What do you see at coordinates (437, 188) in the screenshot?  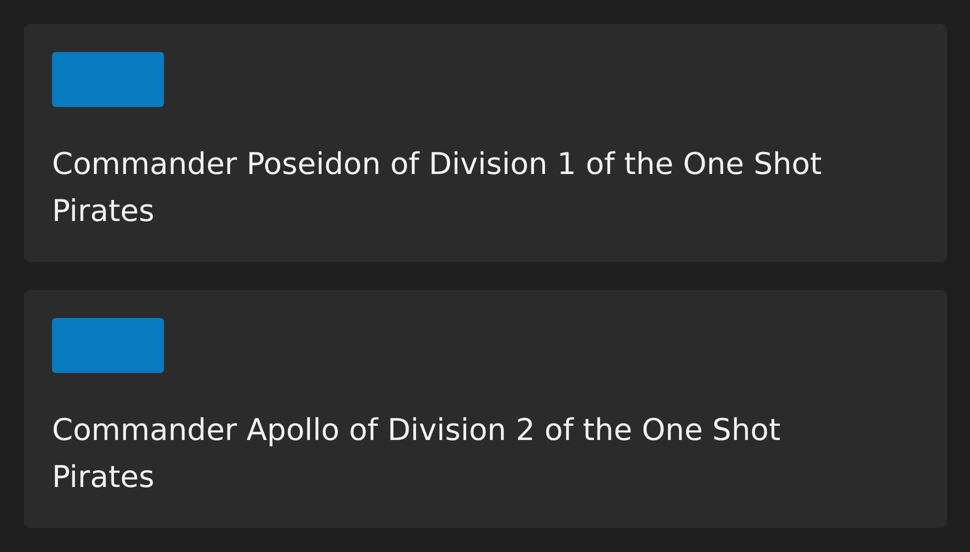 I see `card-title: Commander Poseidon of Division 1 of the One Shot Pirates` at bounding box center [437, 188].